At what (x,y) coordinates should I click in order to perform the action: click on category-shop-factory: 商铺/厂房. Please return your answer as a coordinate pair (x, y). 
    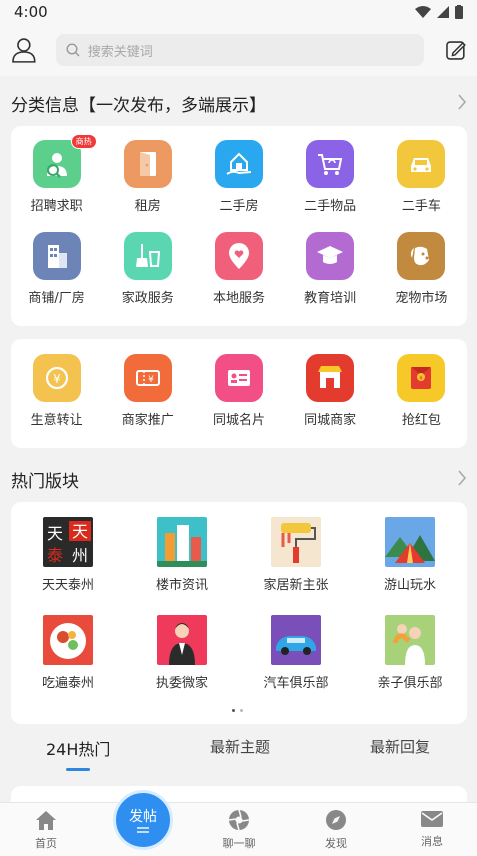
    Looking at the image, I should click on (56, 269).